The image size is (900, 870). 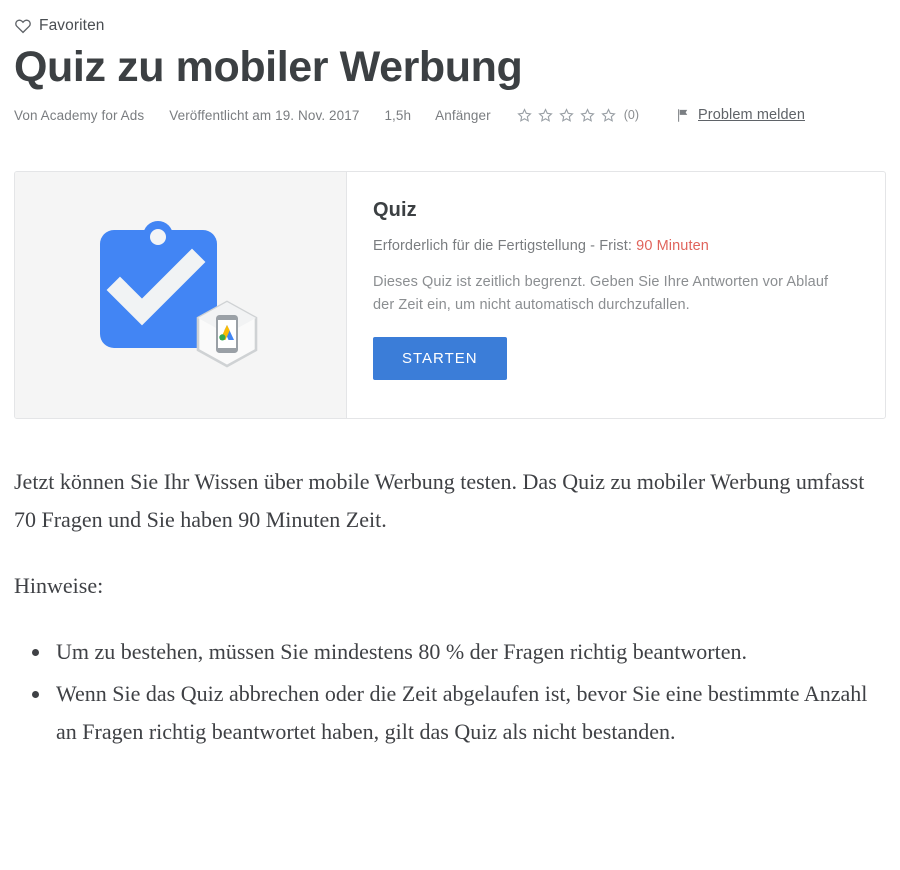 What do you see at coordinates (79, 115) in the screenshot?
I see `meta-author: Von Academy for Ads` at bounding box center [79, 115].